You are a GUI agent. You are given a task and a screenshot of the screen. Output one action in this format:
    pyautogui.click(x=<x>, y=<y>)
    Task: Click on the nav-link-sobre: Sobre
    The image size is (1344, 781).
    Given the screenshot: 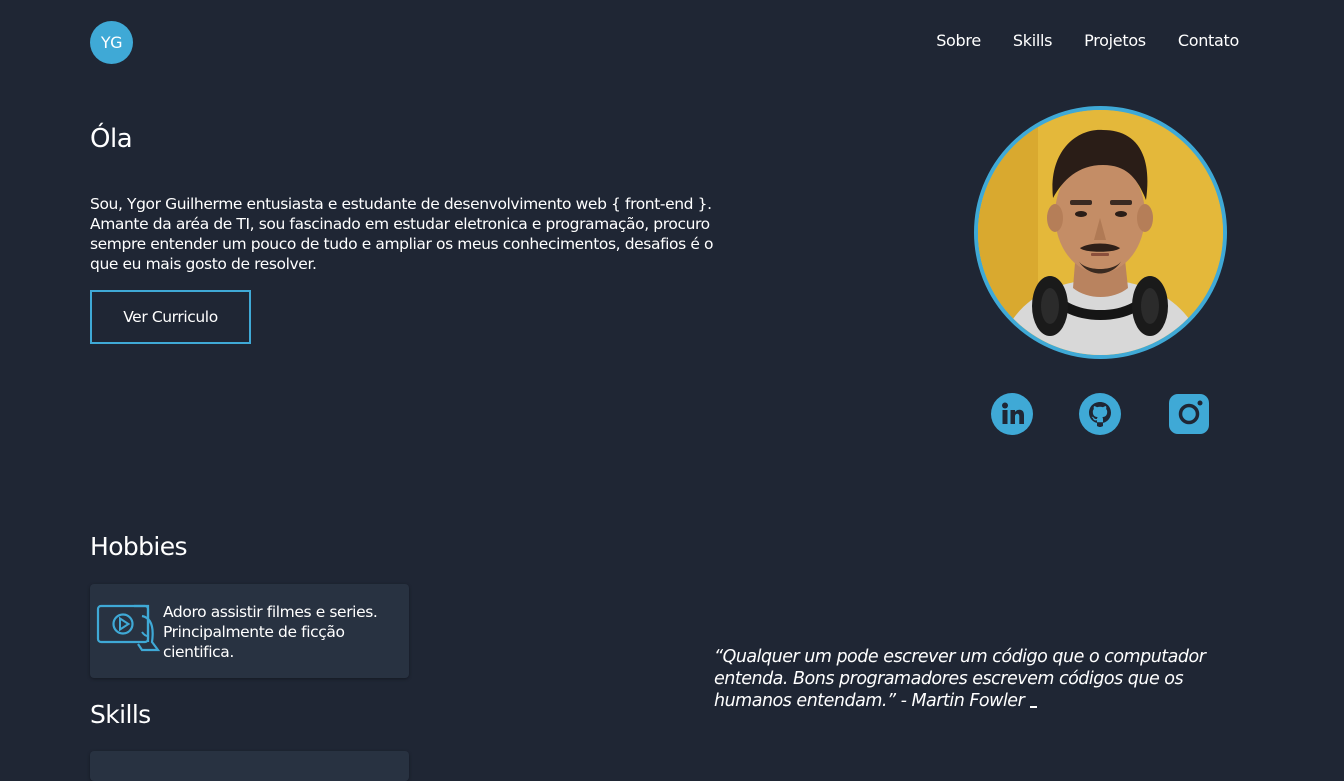 What is the action you would take?
    pyautogui.click(x=958, y=40)
    